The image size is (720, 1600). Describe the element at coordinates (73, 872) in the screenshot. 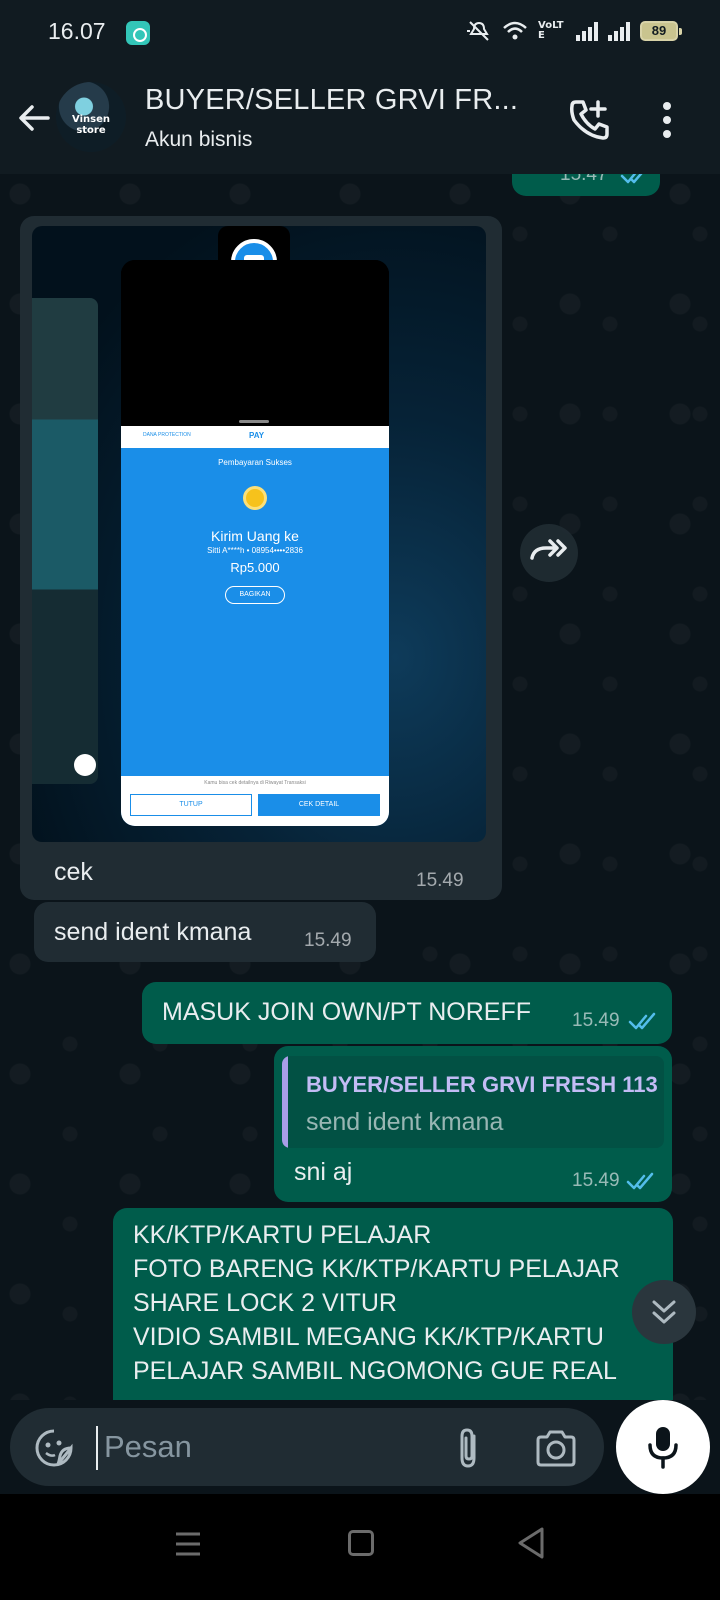

I see `message-caption: cek` at that location.